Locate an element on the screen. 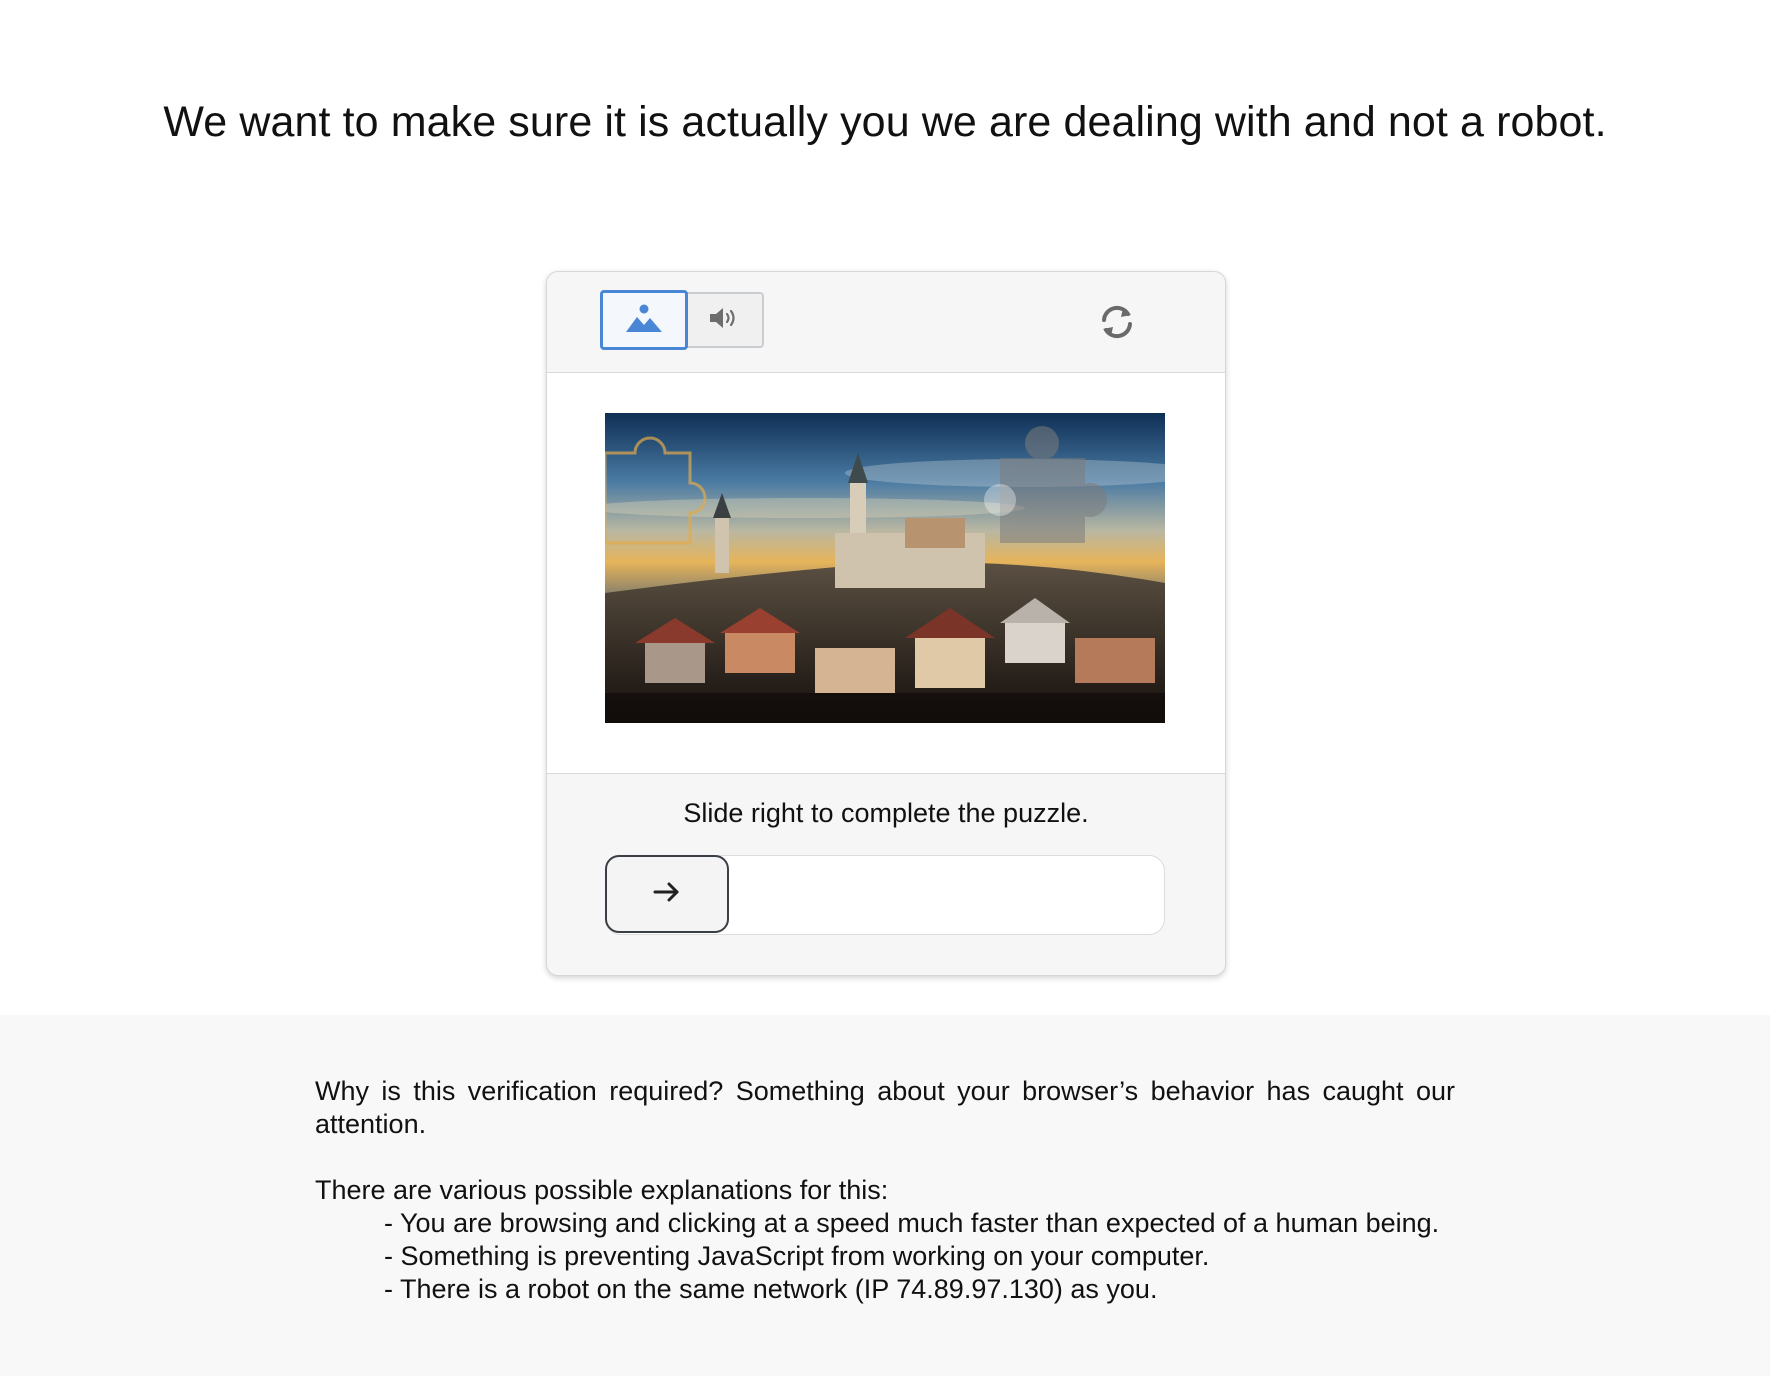 This screenshot has height=1376, width=1770. audio-challenge-button is located at coordinates (724, 320).